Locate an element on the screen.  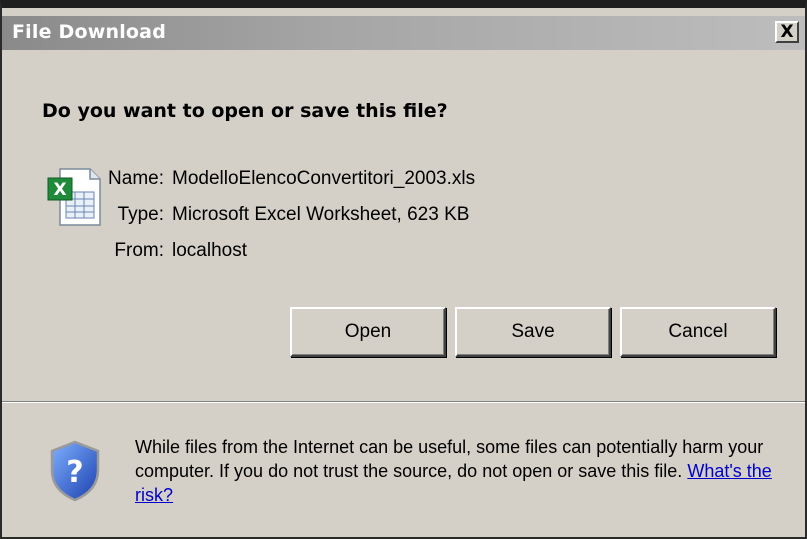
from-label: From: is located at coordinates (139, 250).